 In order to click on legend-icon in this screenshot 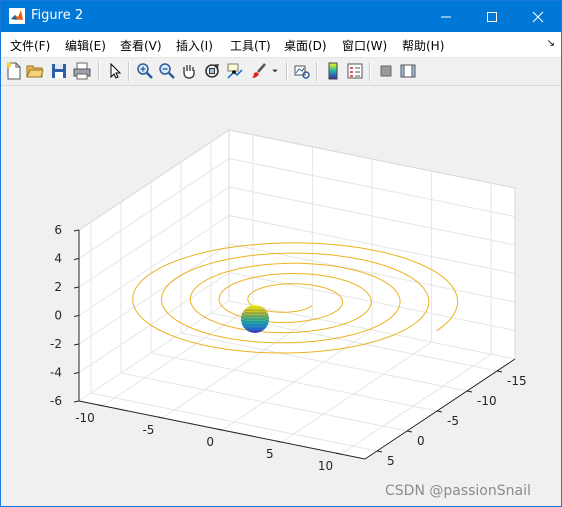, I will do `click(355, 71)`.